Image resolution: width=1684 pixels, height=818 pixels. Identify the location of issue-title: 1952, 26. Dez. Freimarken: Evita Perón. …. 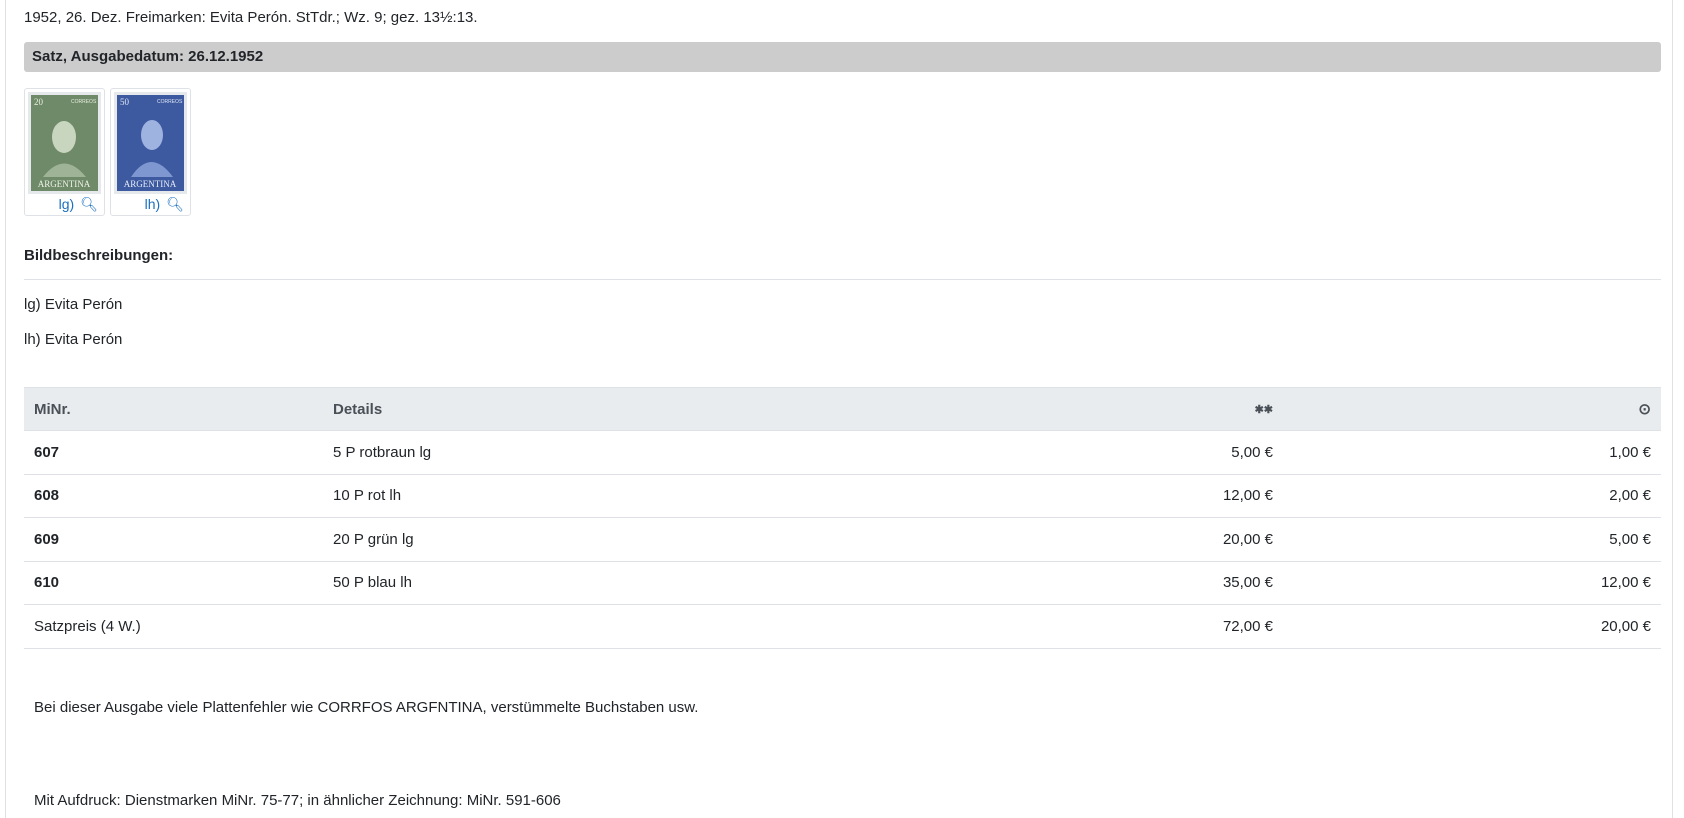
(251, 17).